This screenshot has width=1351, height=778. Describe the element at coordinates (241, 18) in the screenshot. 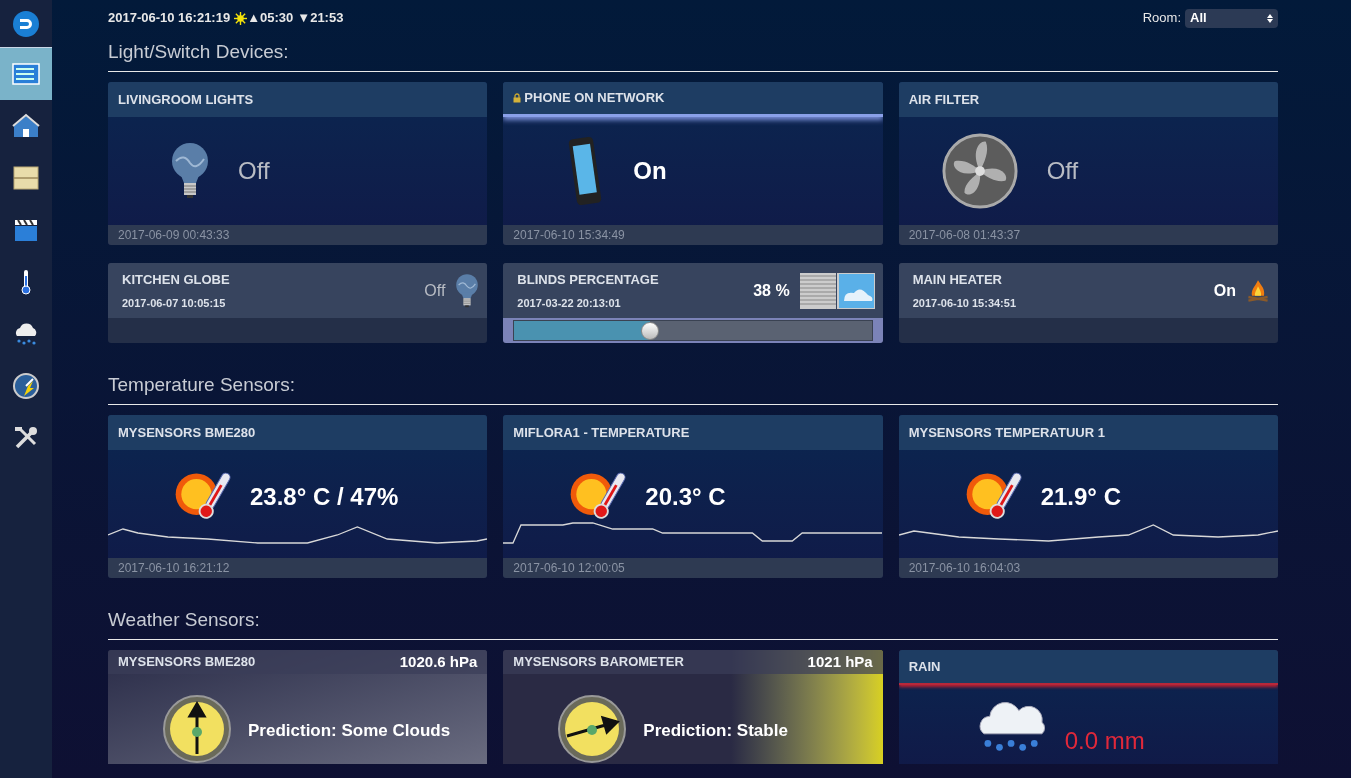

I see `sun-icon` at that location.